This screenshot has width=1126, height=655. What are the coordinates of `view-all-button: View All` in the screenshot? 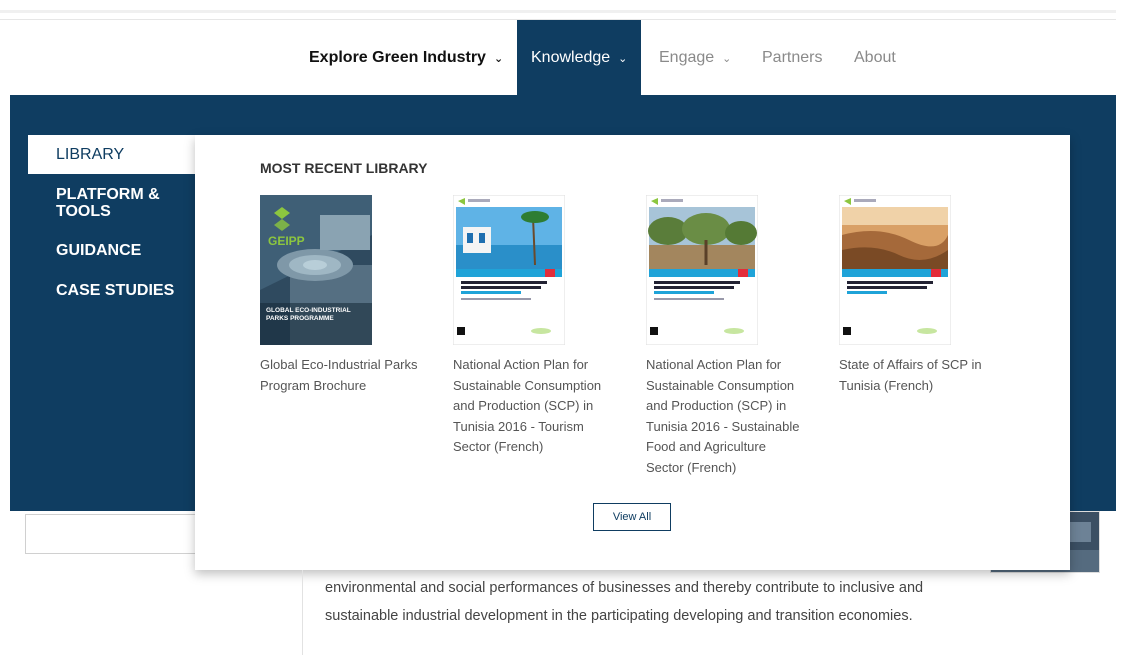 It's located at (632, 517).